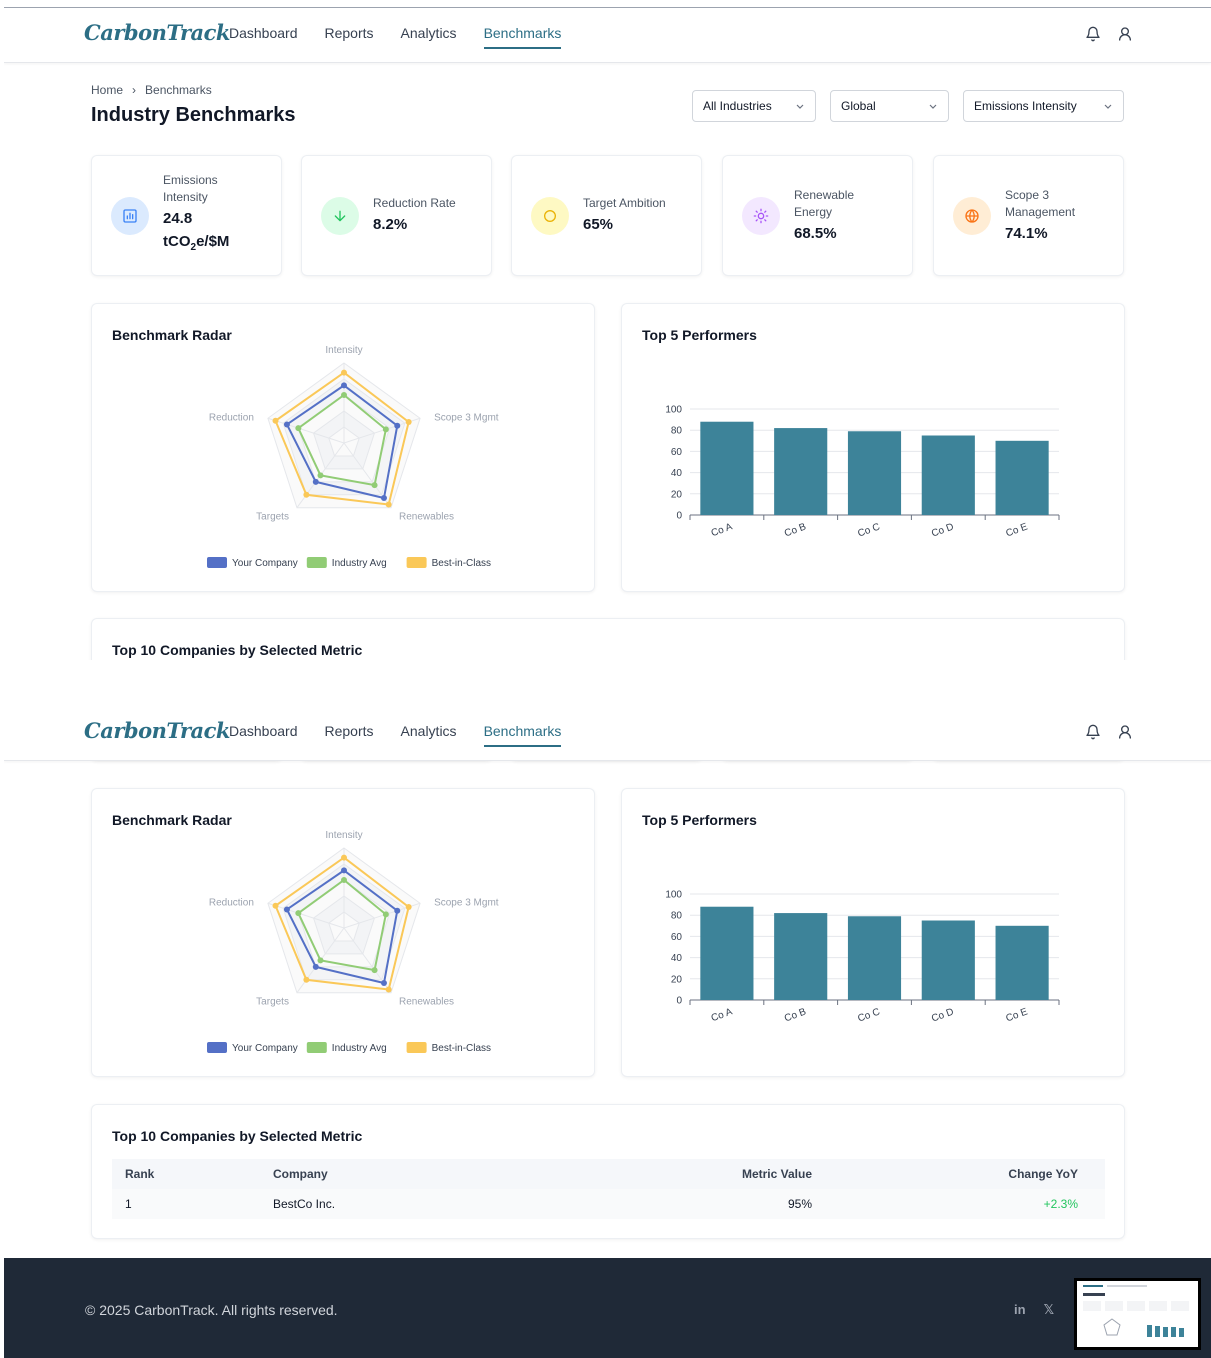  Describe the element at coordinates (608, 1204) in the screenshot. I see `table-row: 1 BestCo Inc. 95% +2.3%` at that location.